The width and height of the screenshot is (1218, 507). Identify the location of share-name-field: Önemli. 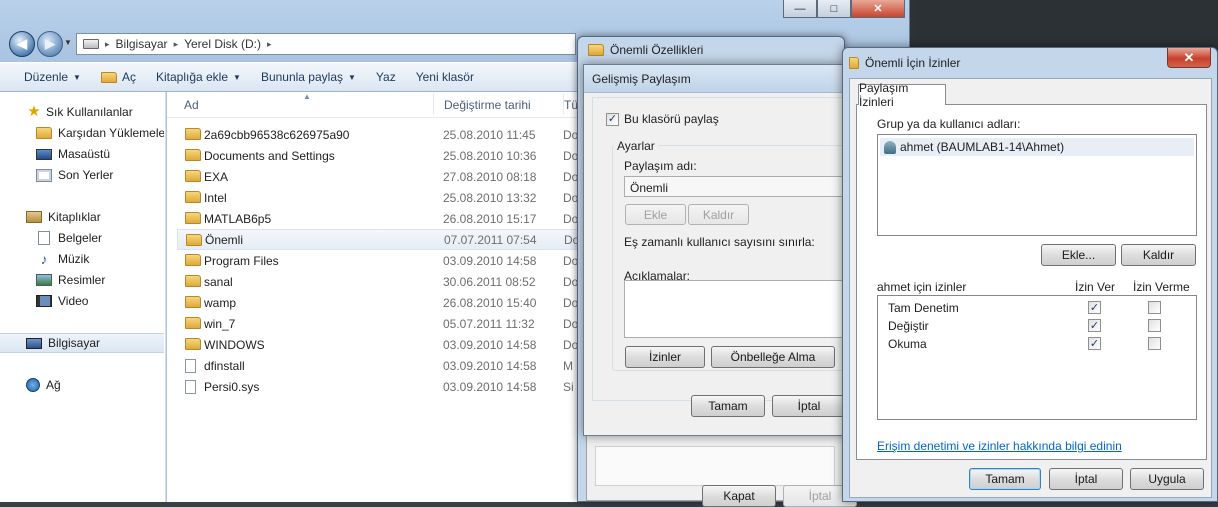
(734, 186).